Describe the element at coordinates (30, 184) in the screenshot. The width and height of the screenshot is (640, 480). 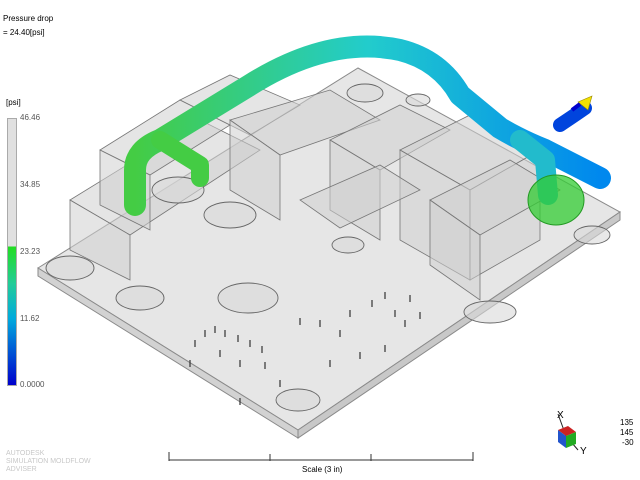
I see `legend-tick-high: 34.85` at that location.